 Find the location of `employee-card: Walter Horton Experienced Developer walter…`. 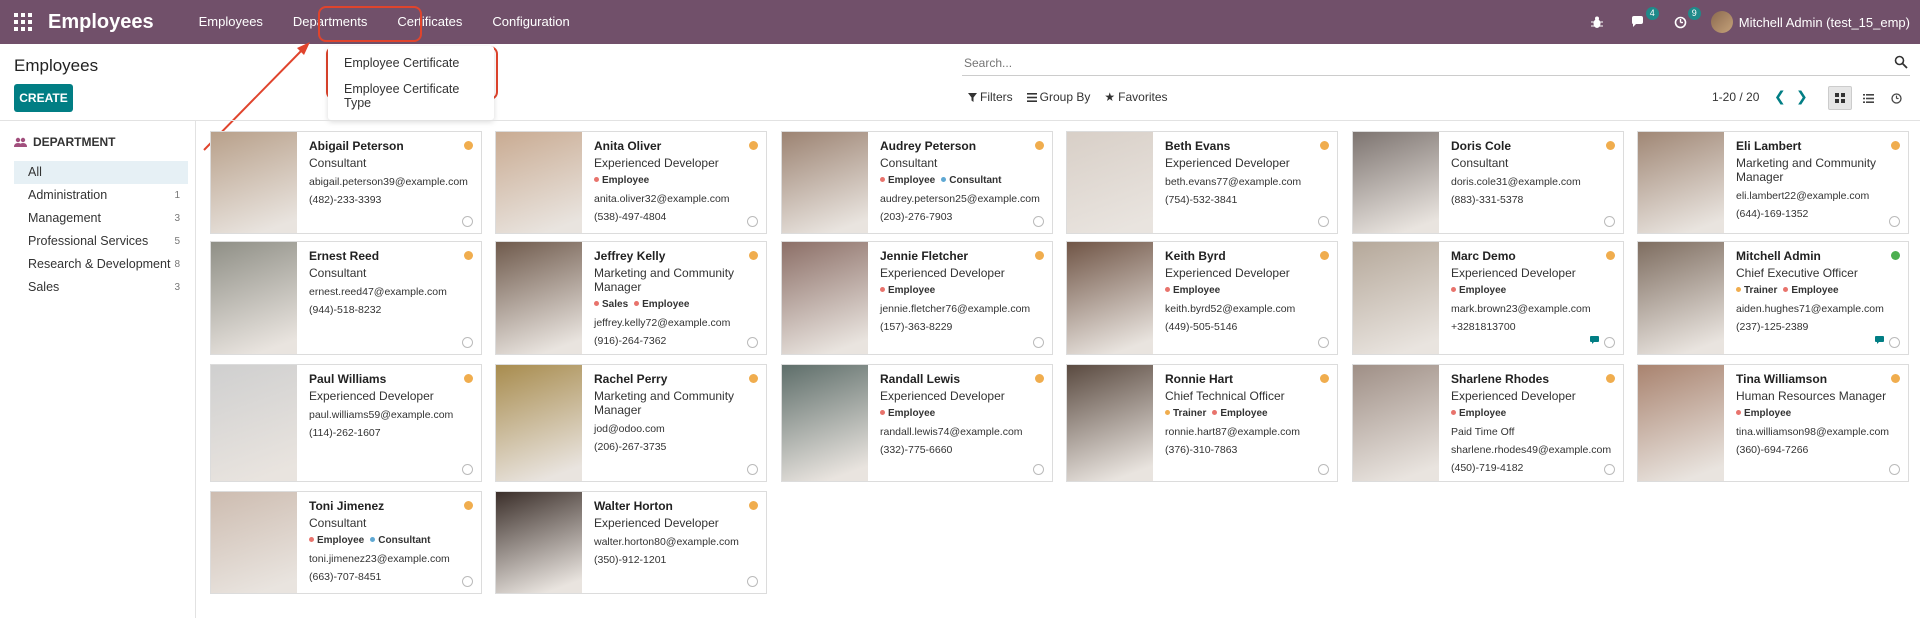

employee-card: Walter Horton Experienced Developer walter… is located at coordinates (631, 542).